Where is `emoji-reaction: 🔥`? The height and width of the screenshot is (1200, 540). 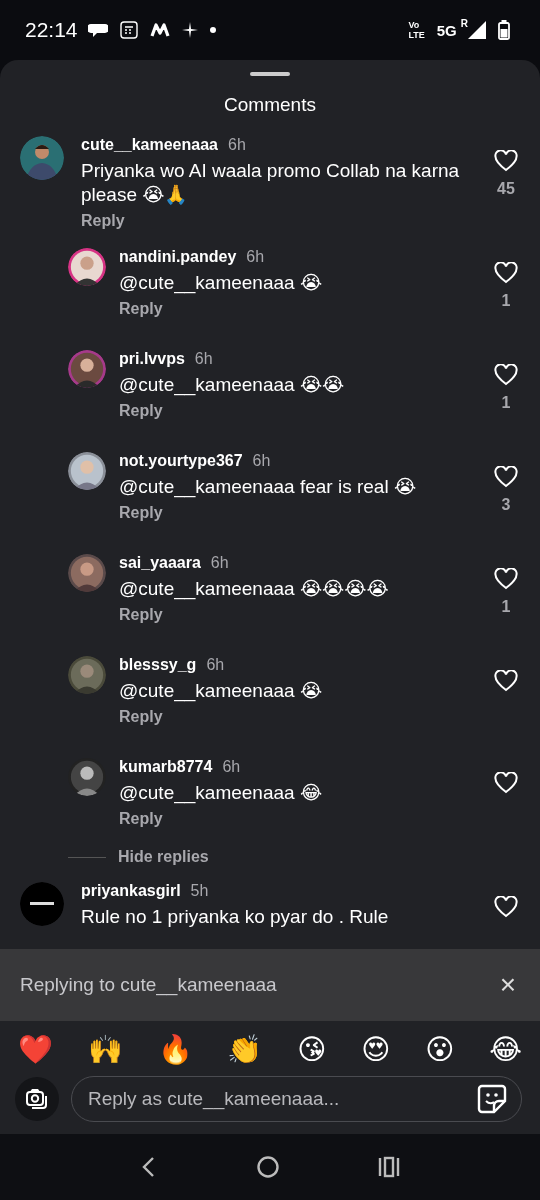 emoji-reaction: 🔥 is located at coordinates (175, 1049).